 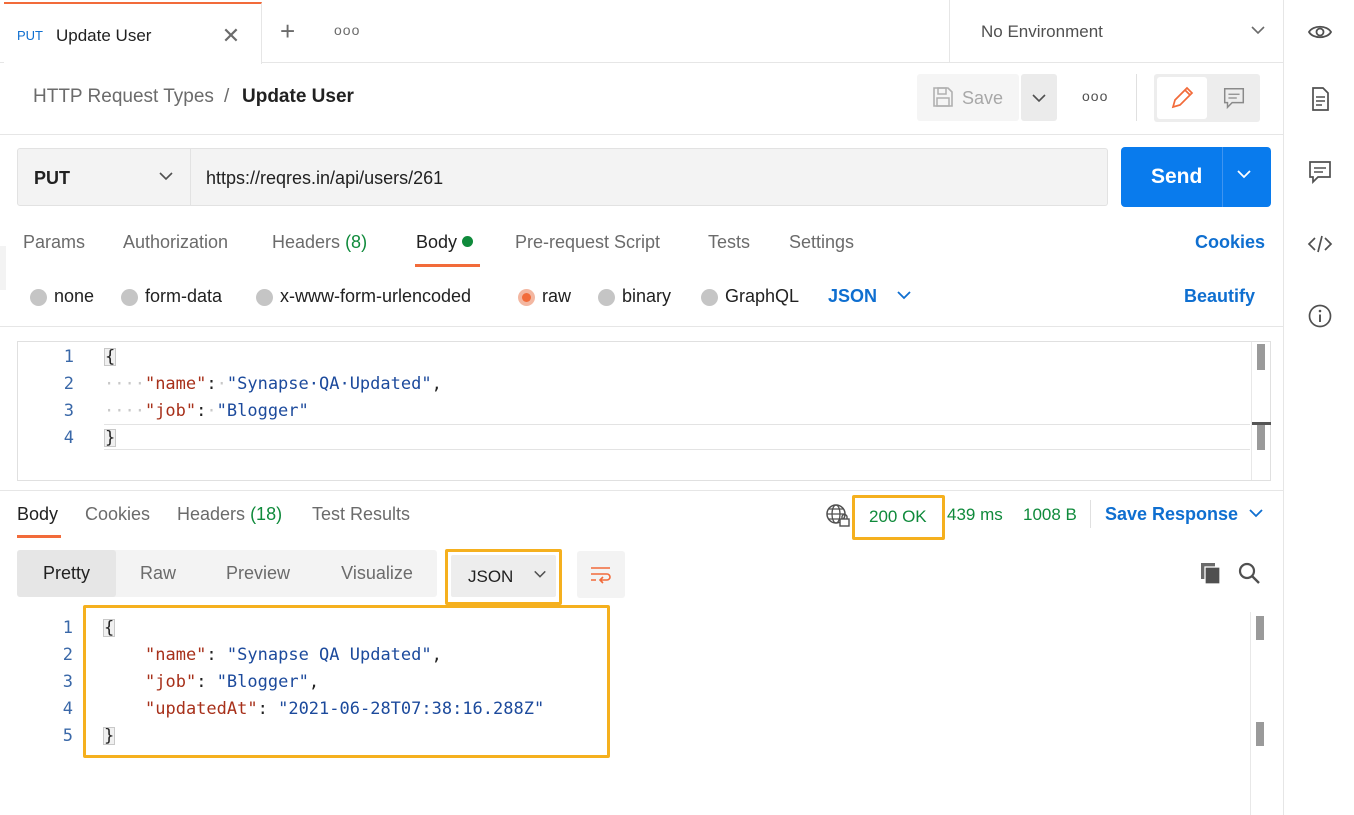 I want to click on tab-more-options-icon: ooo, so click(x=347, y=30).